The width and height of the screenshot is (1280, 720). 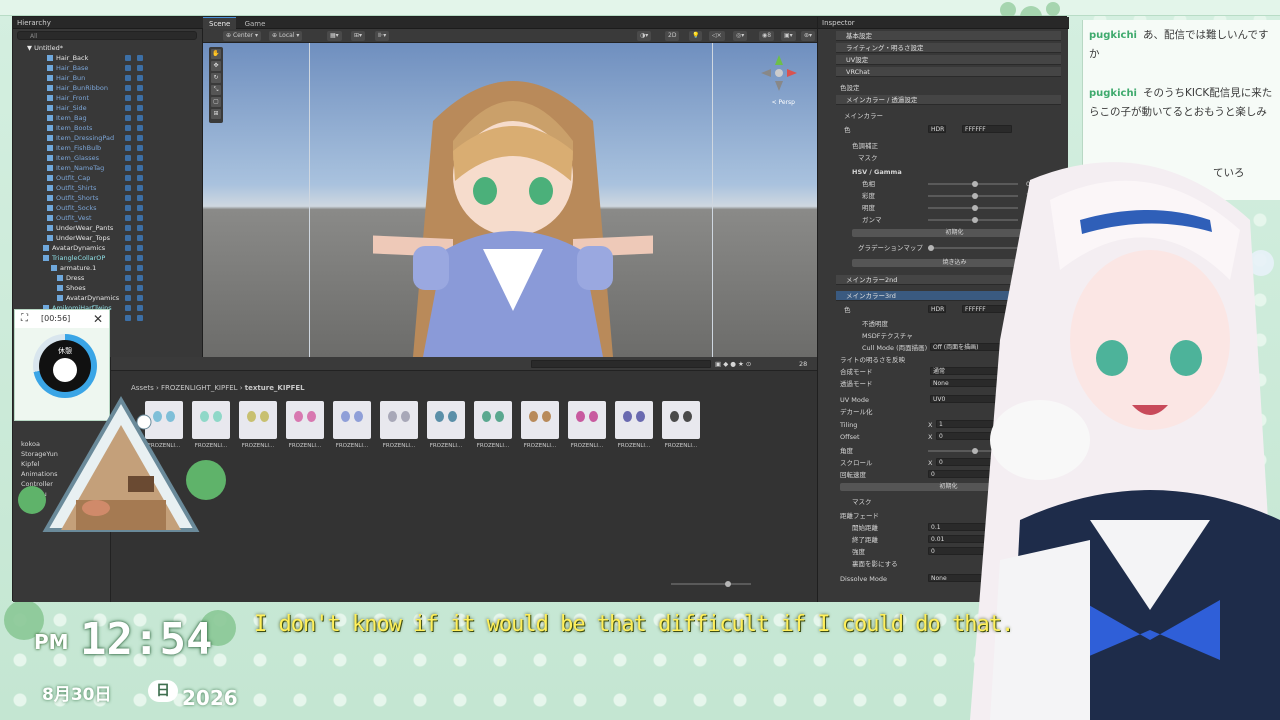 What do you see at coordinates (948, 72) in the screenshot?
I see `section-vrchat: VRChat` at bounding box center [948, 72].